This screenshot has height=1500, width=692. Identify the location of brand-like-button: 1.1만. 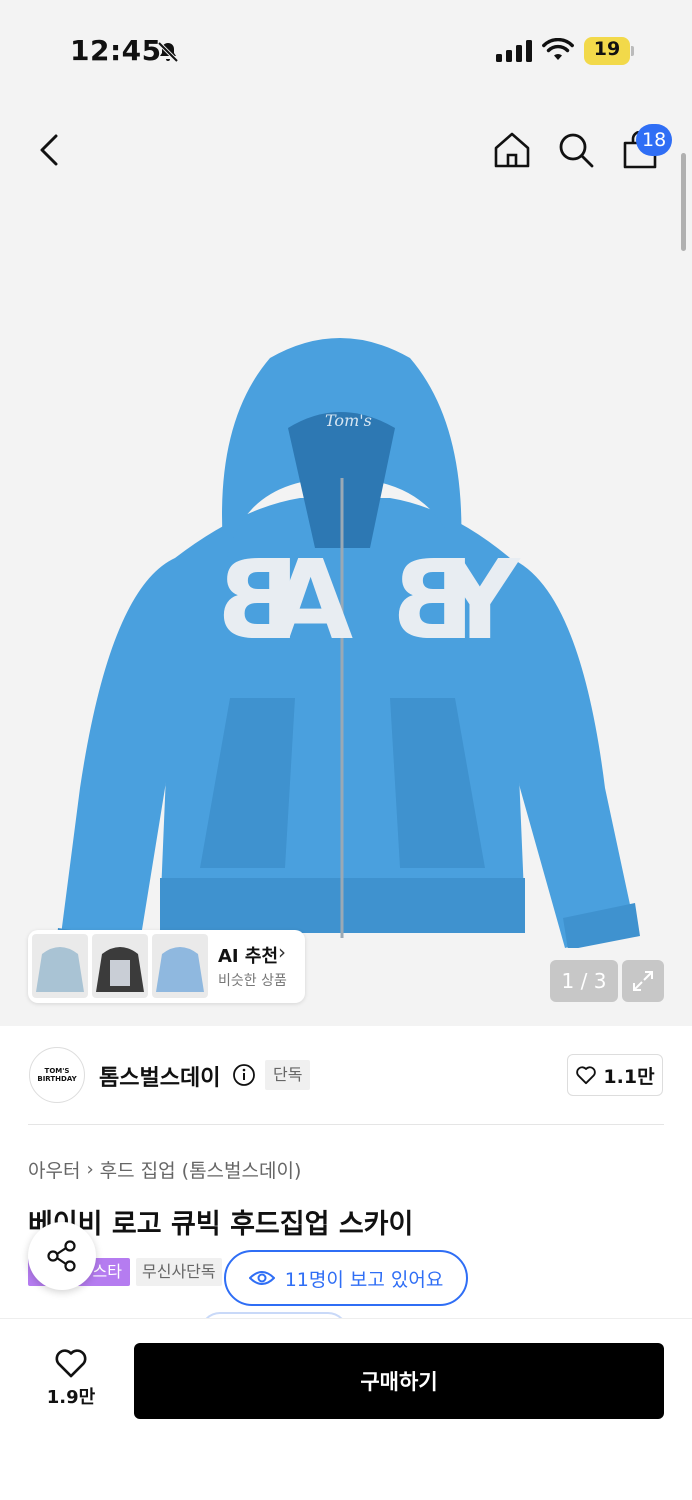
(615, 1075).